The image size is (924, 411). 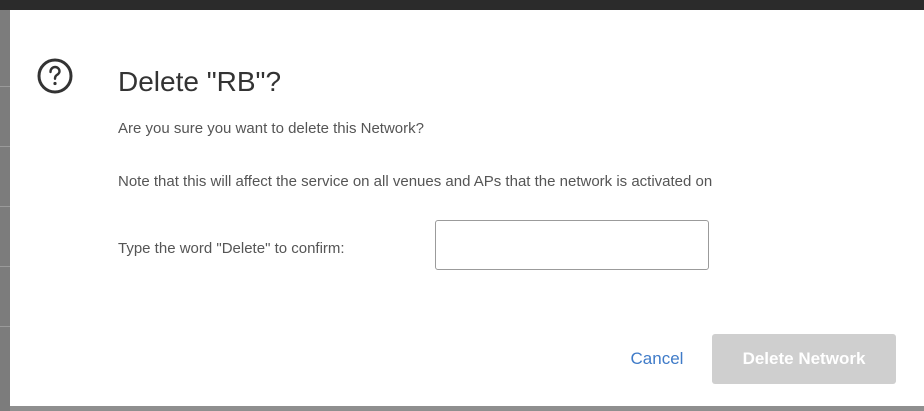 I want to click on dialog-title: Delete "RB"?, so click(x=200, y=81).